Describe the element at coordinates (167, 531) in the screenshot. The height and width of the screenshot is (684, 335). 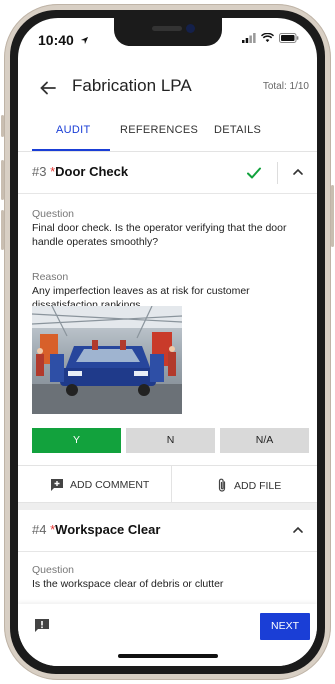
I see `question-4-header: #4 *Workspace Clear` at that location.